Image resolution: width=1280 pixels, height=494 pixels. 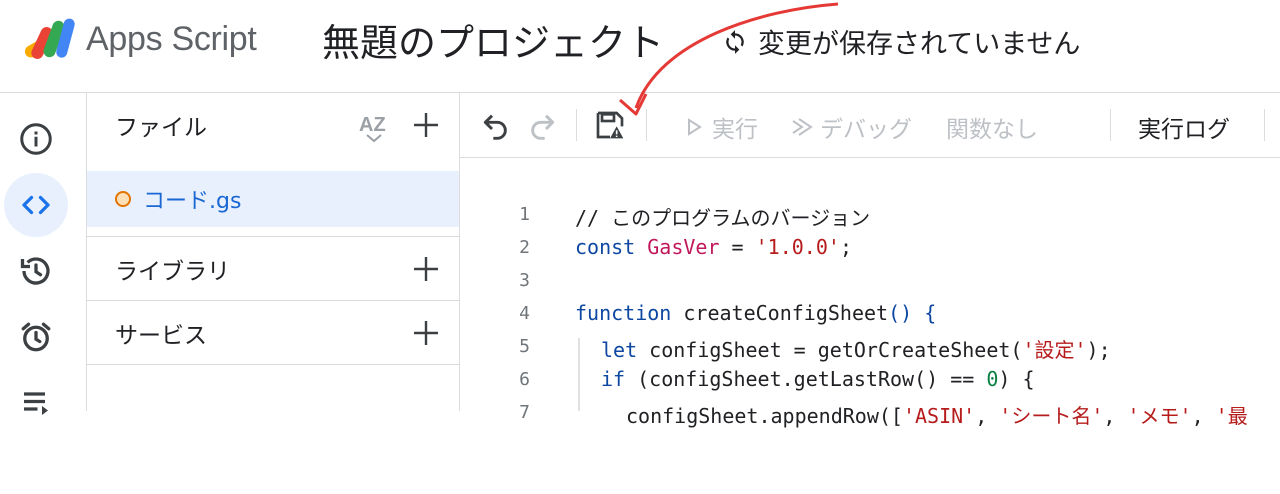 I want to click on services-label: サービス, so click(x=161, y=336).